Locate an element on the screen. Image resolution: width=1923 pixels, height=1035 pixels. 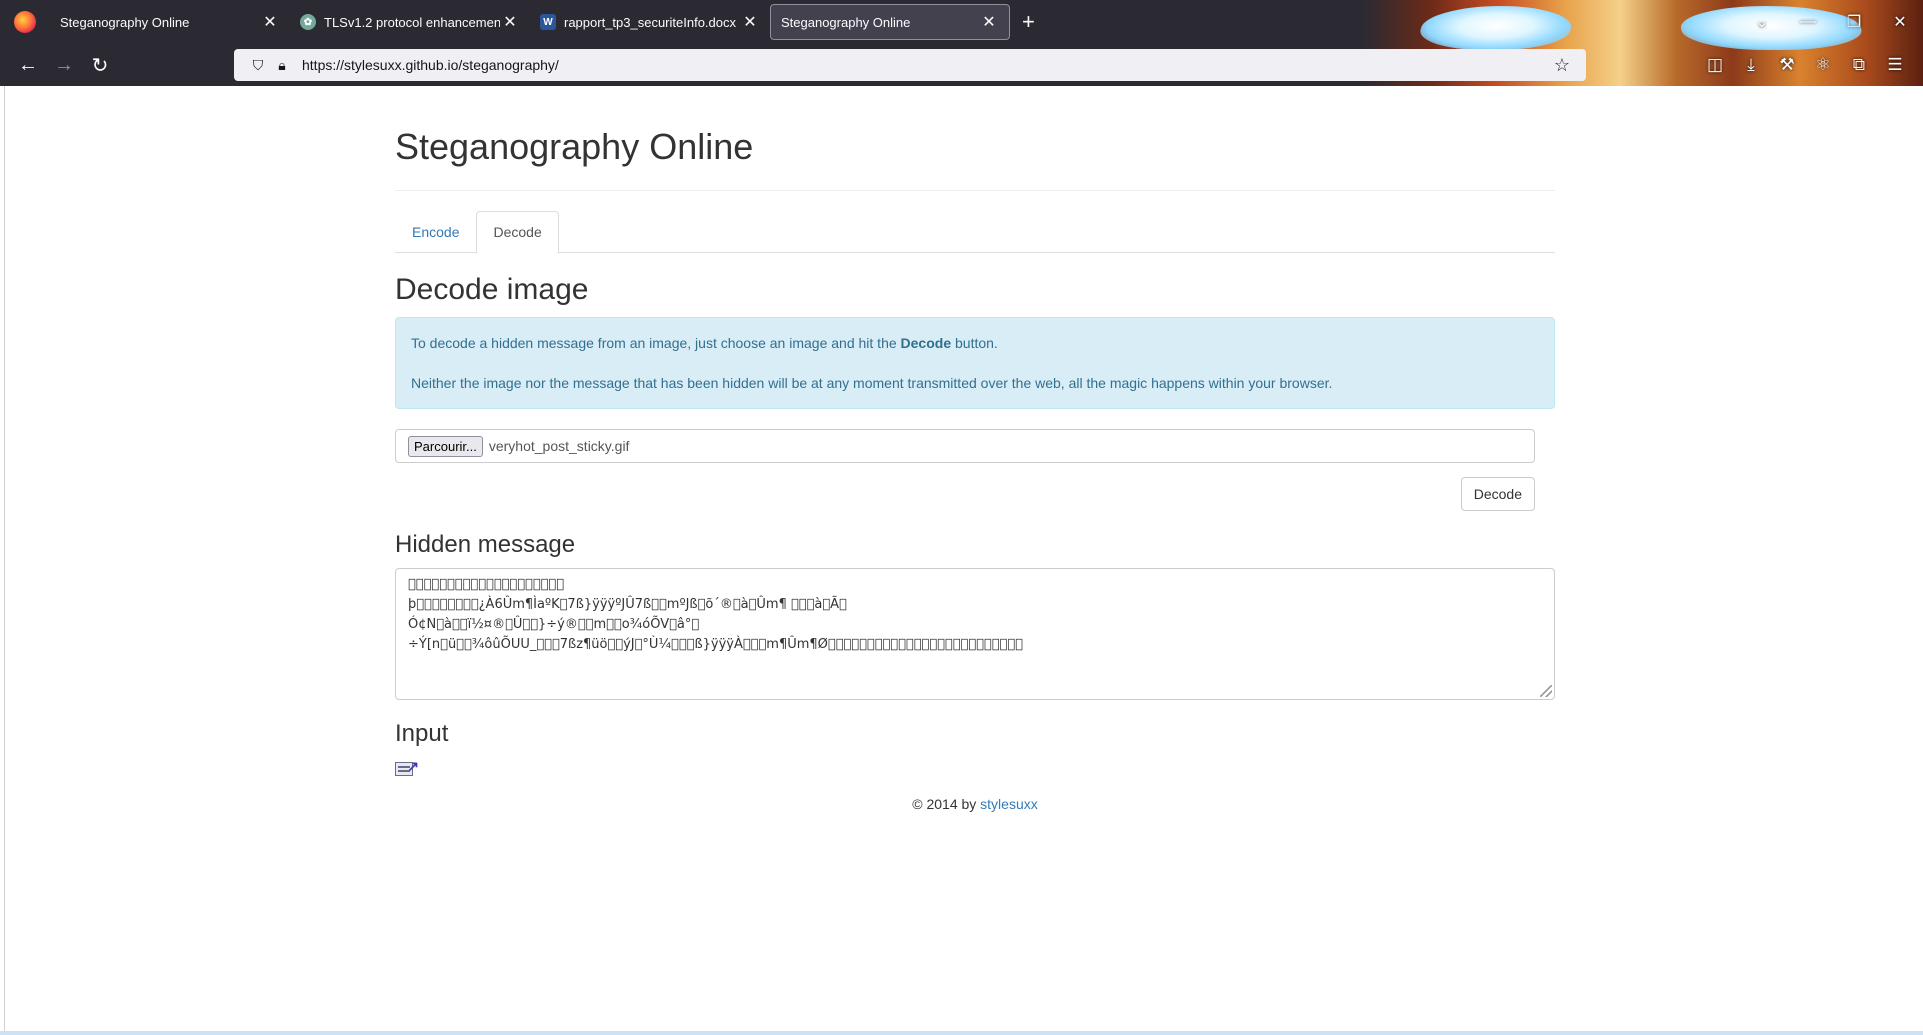
mode-tabs: Encode Decode is located at coordinates (975, 232).